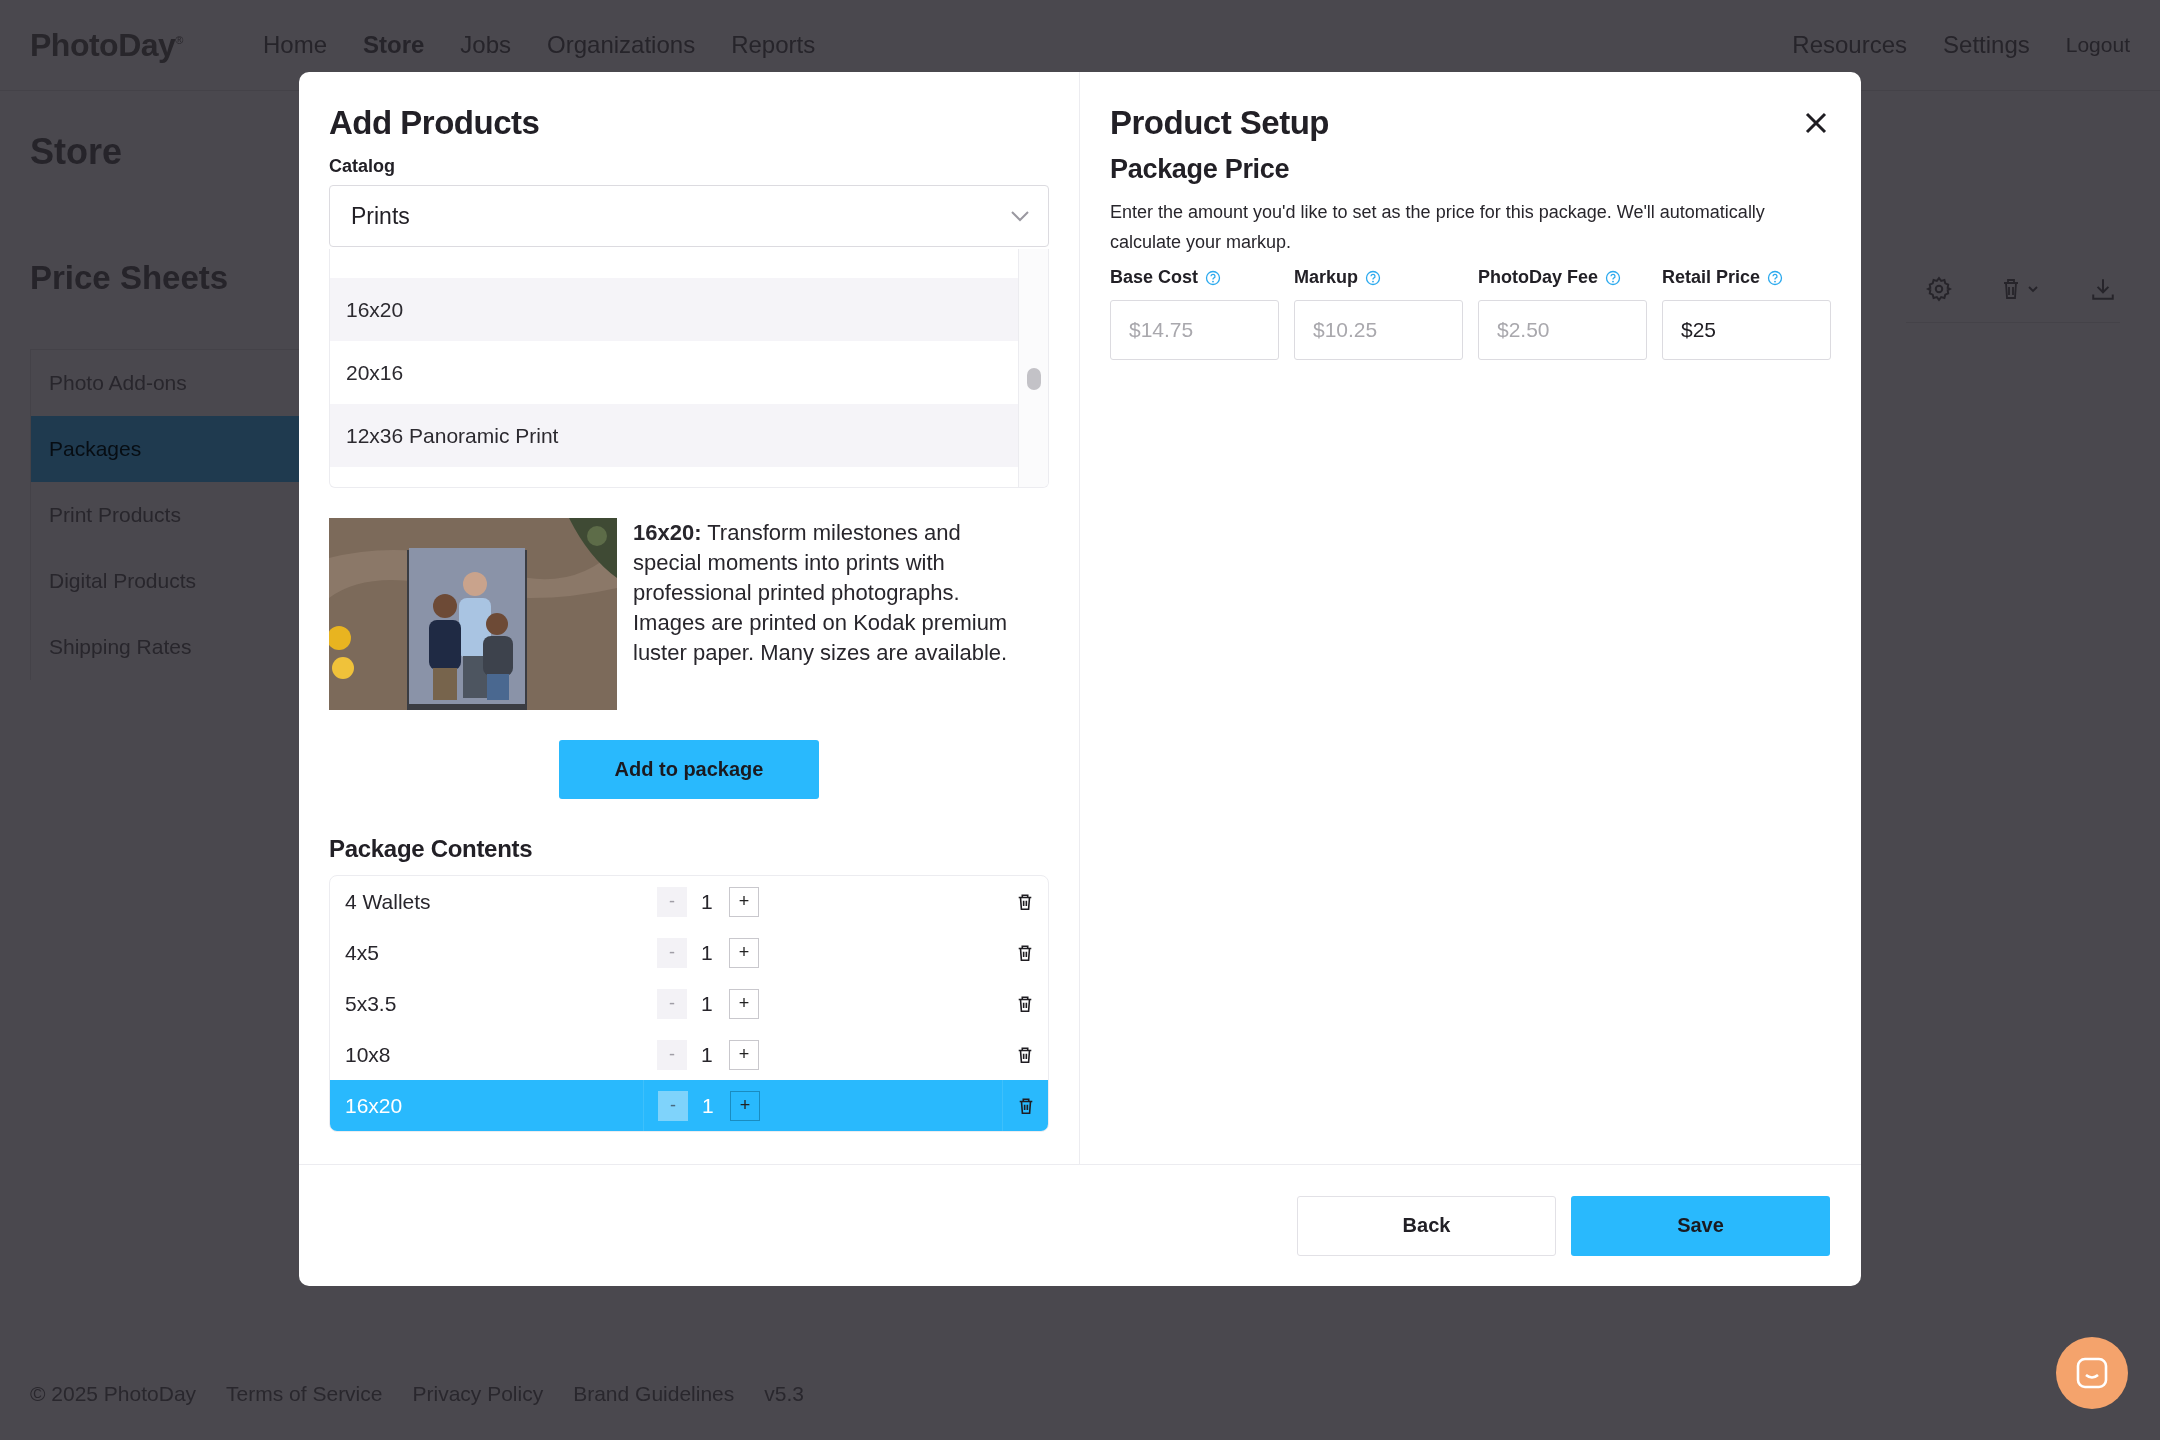 Image resolution: width=2160 pixels, height=1440 pixels. Describe the element at coordinates (1020, 216) in the screenshot. I see `chevron-down-icon` at that location.